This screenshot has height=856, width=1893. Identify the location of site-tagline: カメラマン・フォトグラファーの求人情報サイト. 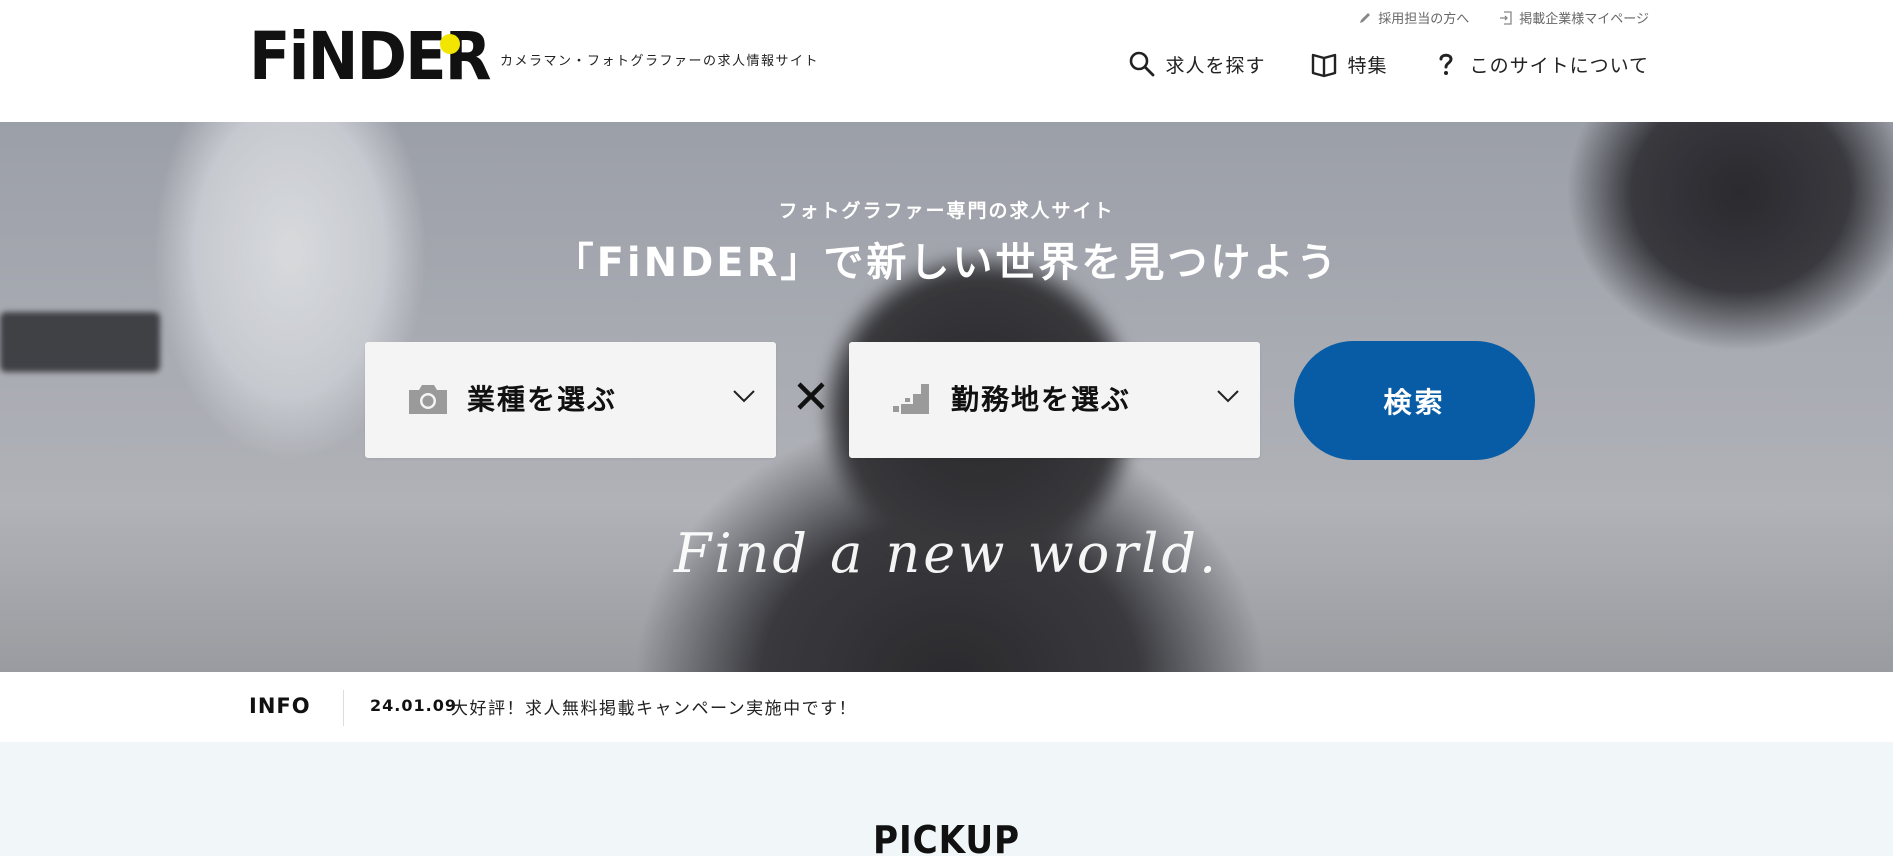
(660, 61).